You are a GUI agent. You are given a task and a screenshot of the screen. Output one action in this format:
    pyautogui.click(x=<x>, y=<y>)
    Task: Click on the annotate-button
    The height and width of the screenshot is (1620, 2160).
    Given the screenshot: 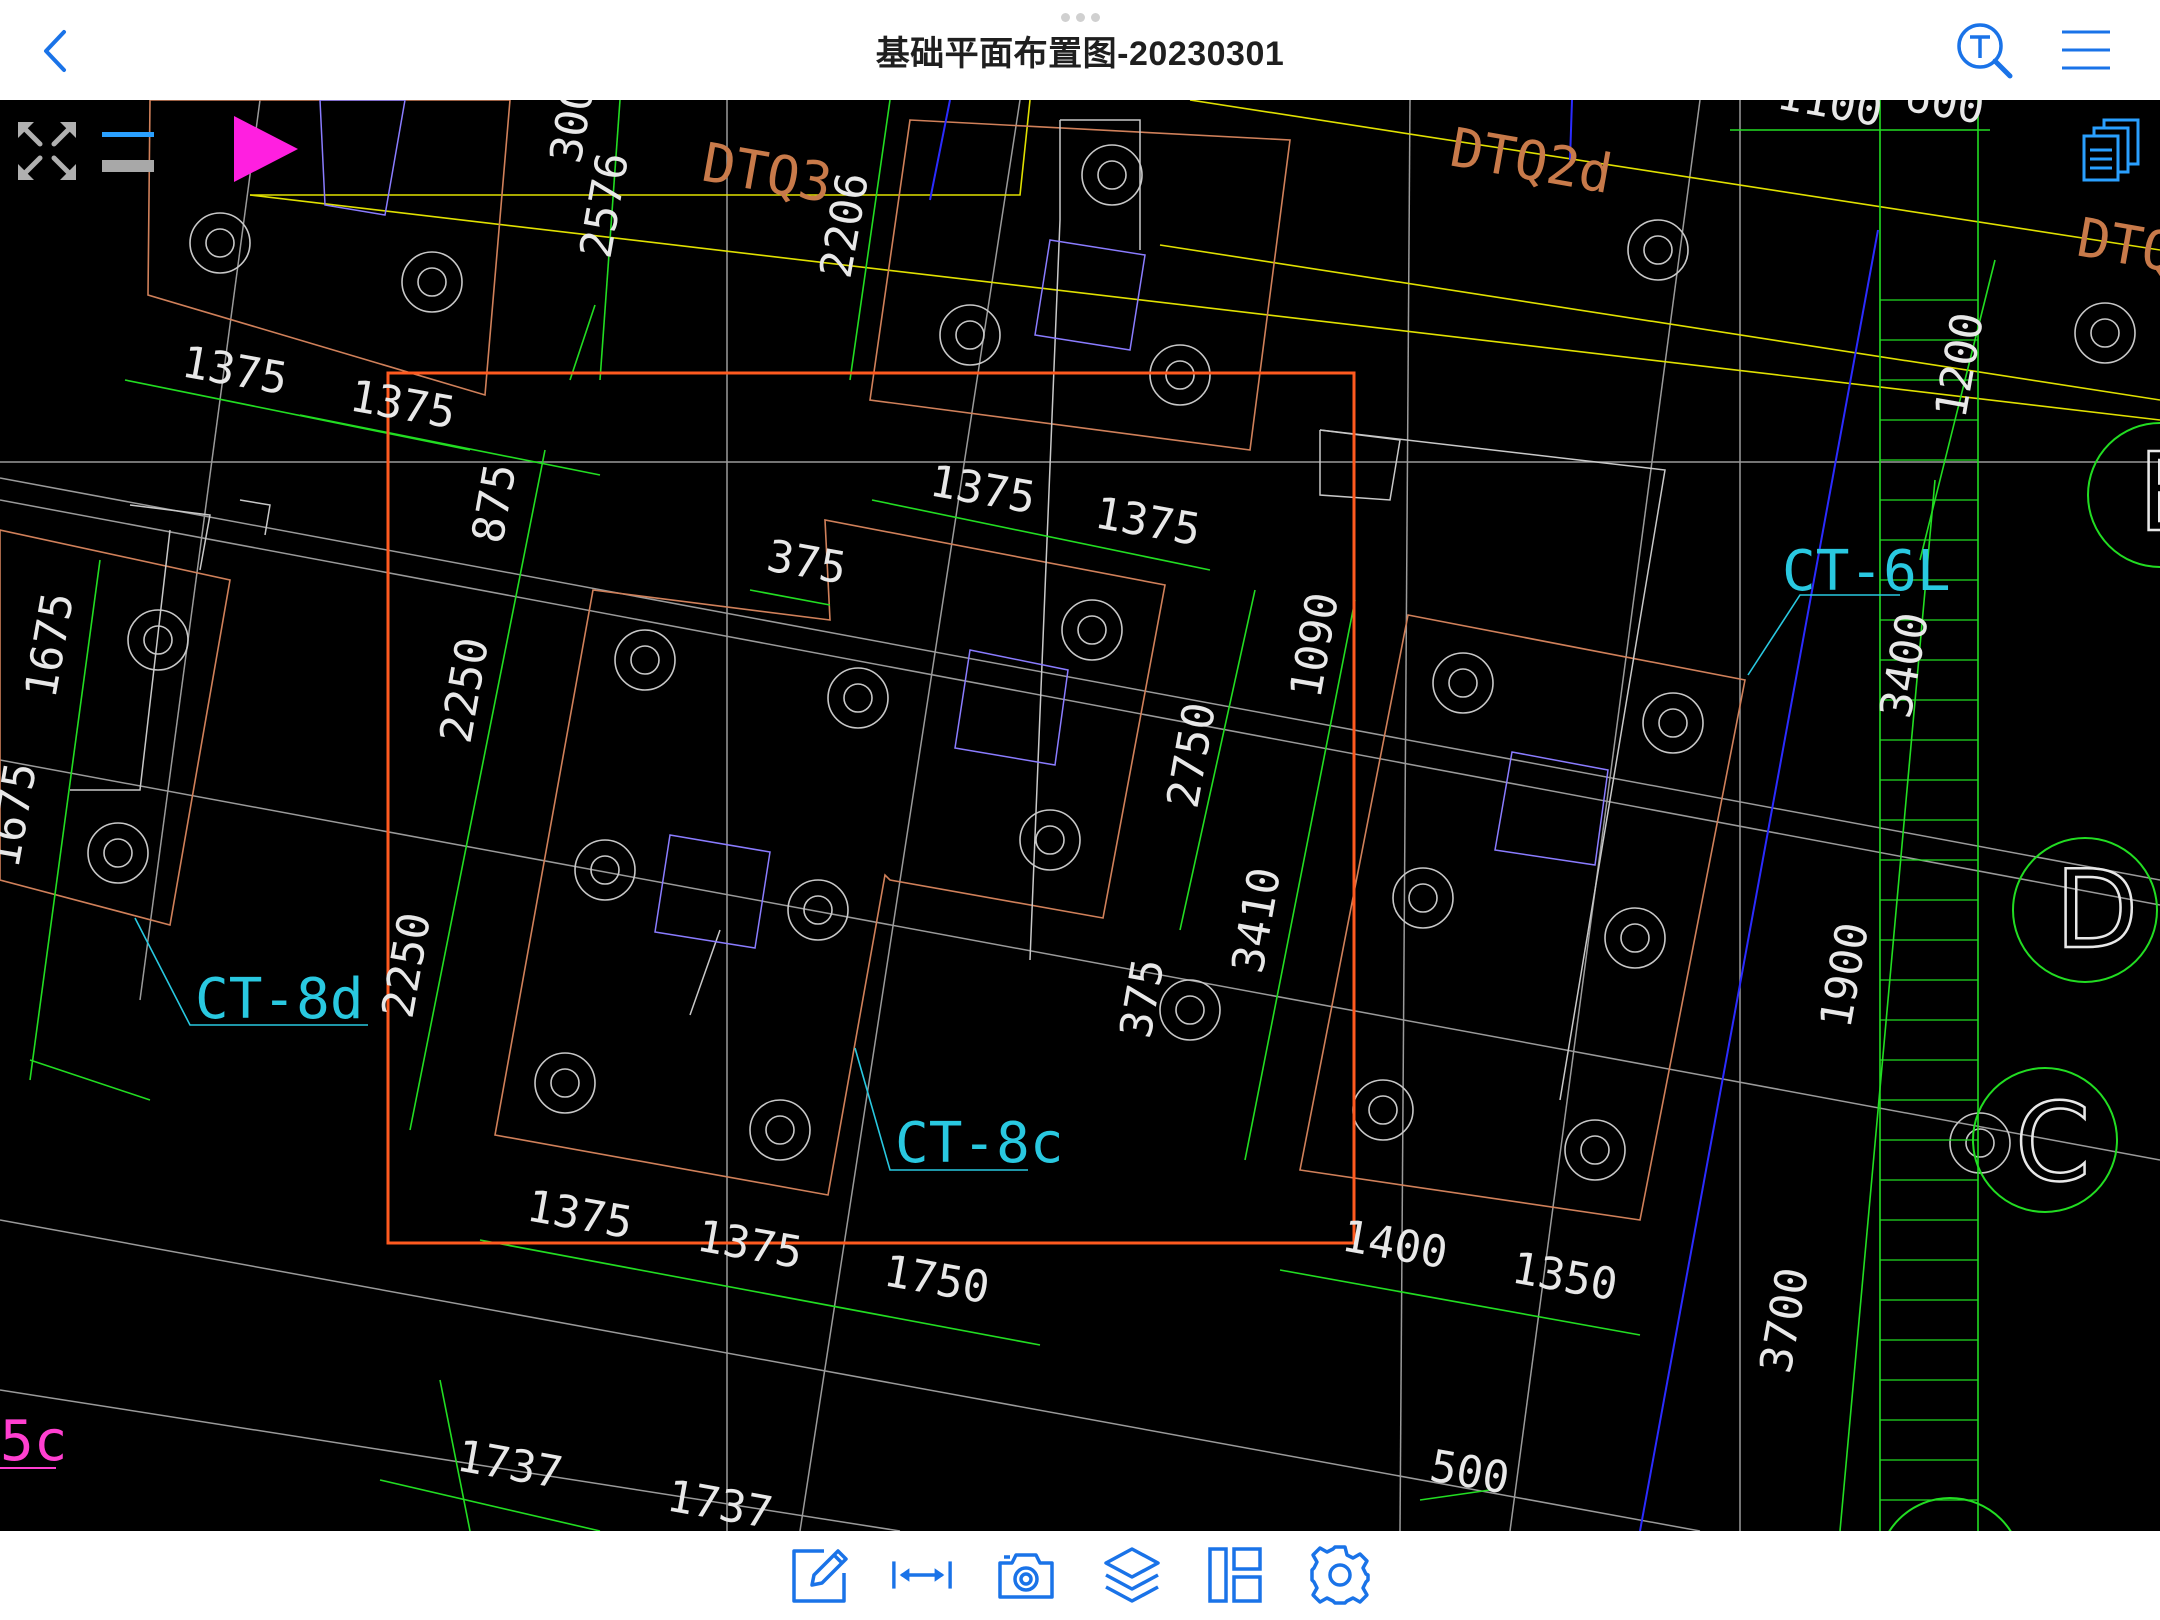 What is the action you would take?
    pyautogui.click(x=820, y=1575)
    